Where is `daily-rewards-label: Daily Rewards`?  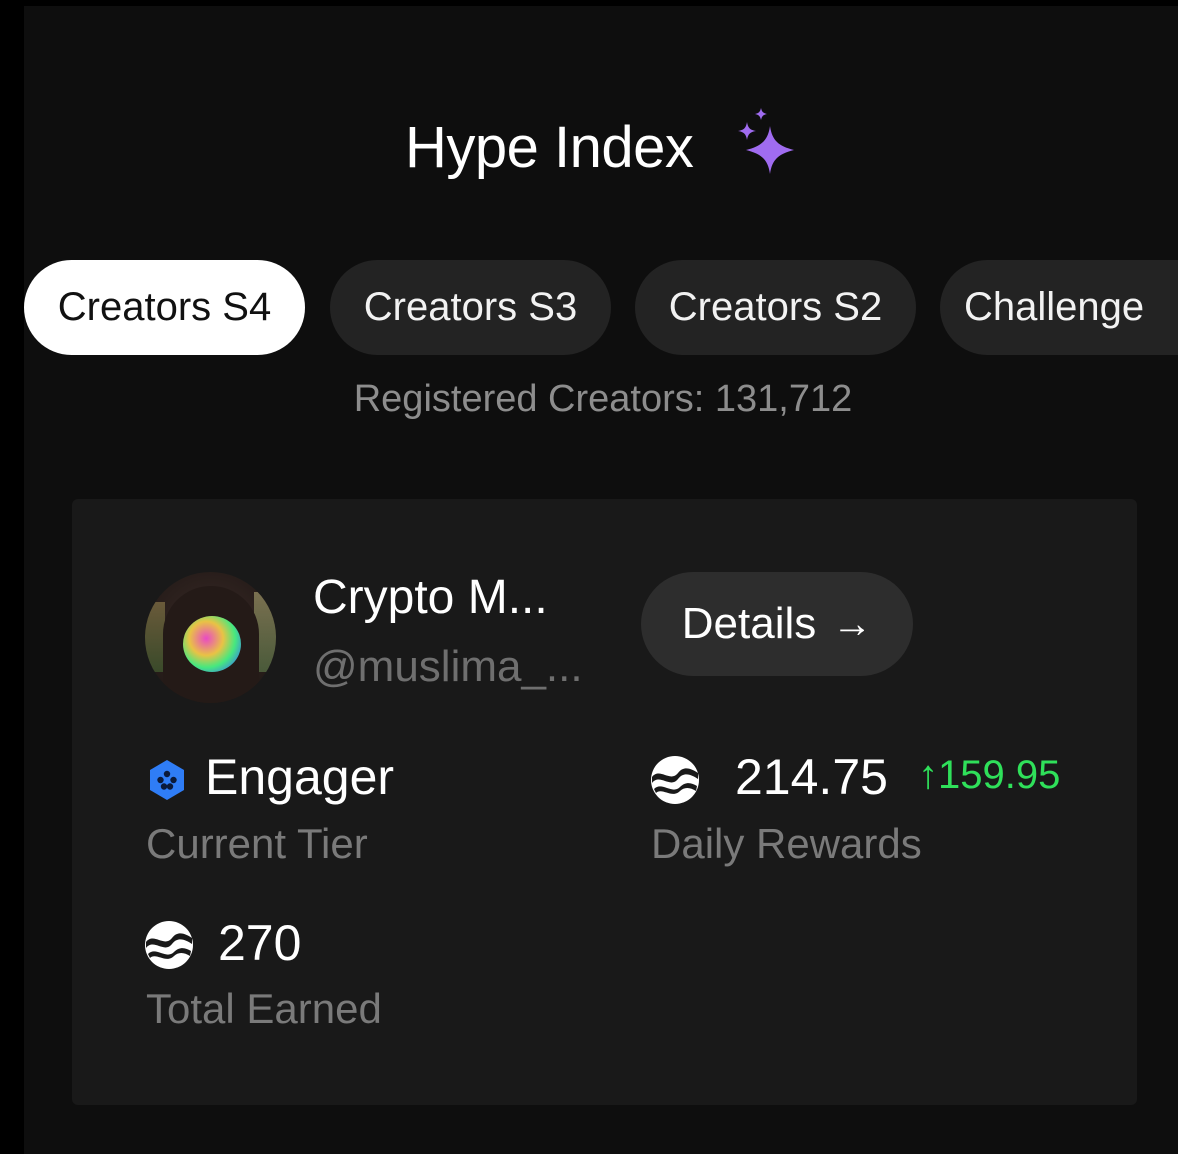
daily-rewards-label: Daily Rewards is located at coordinates (786, 843).